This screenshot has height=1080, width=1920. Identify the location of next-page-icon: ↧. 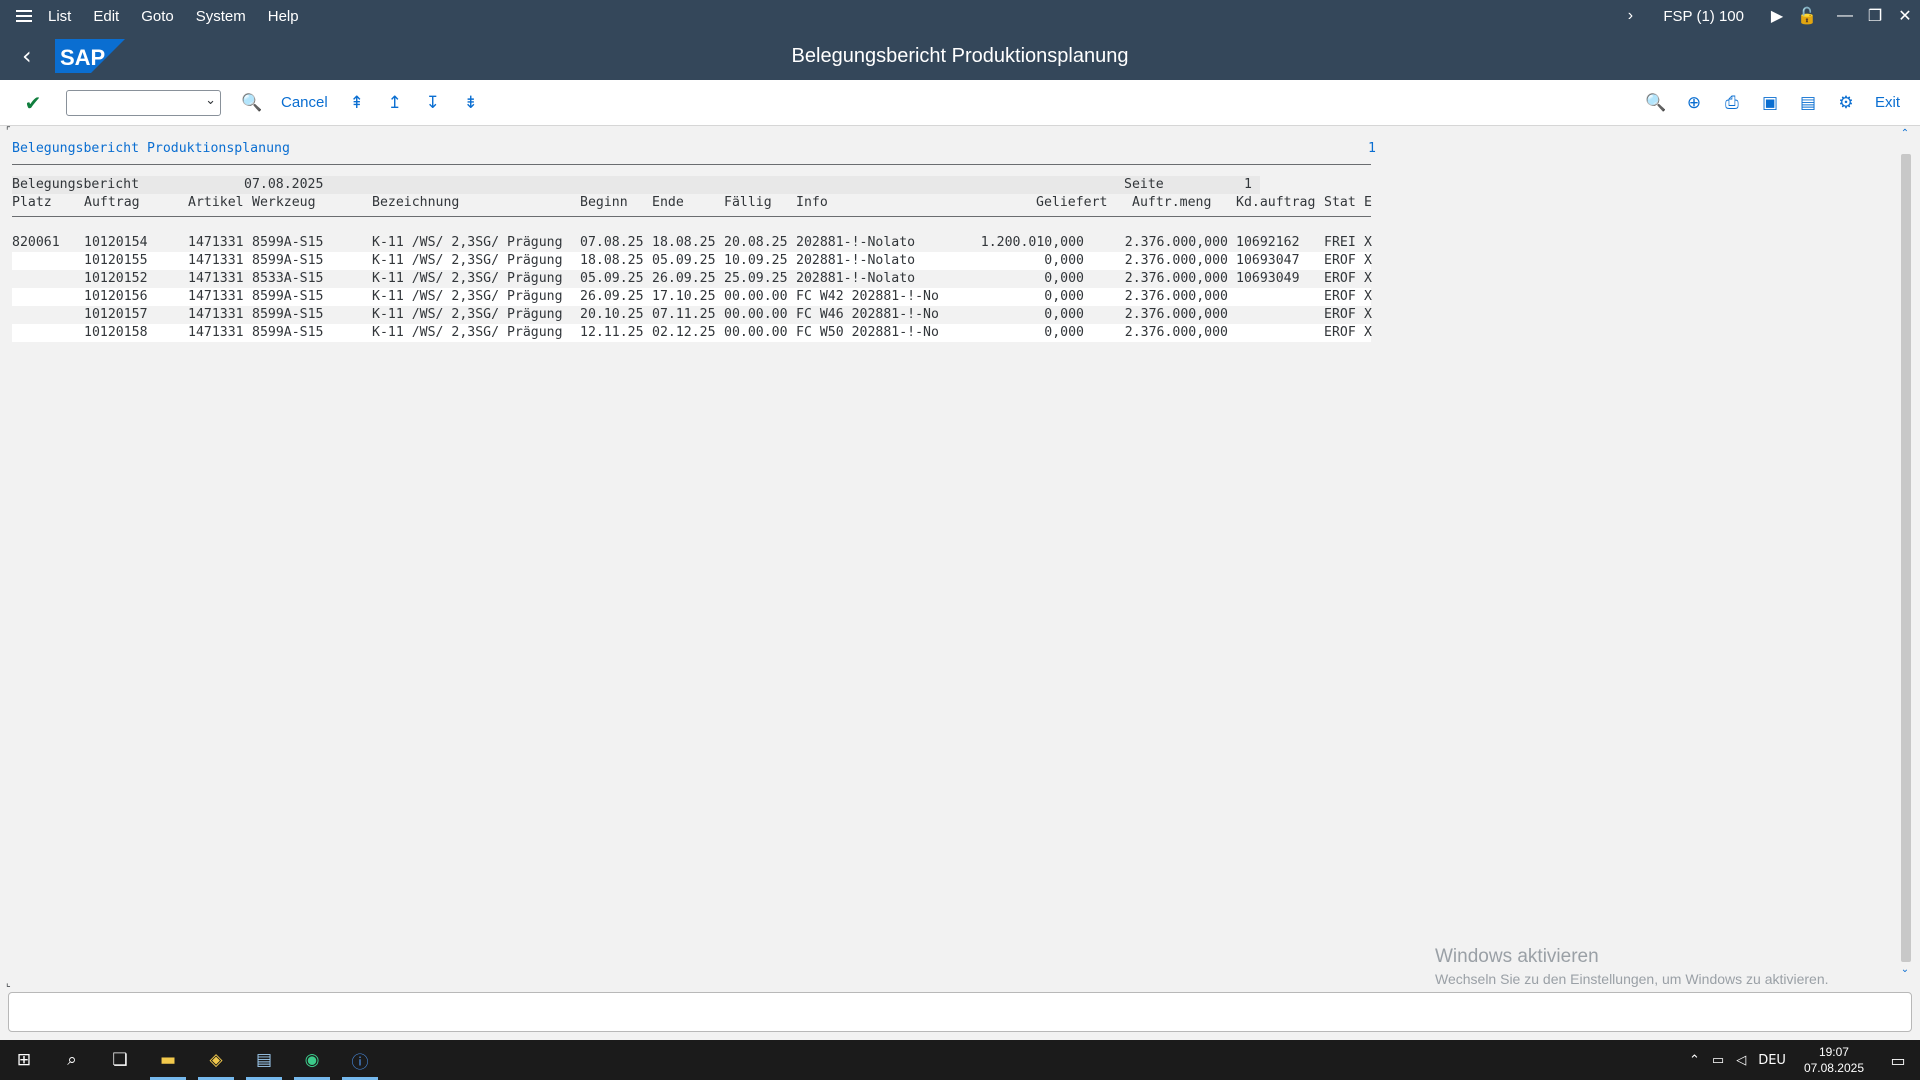
(433, 103).